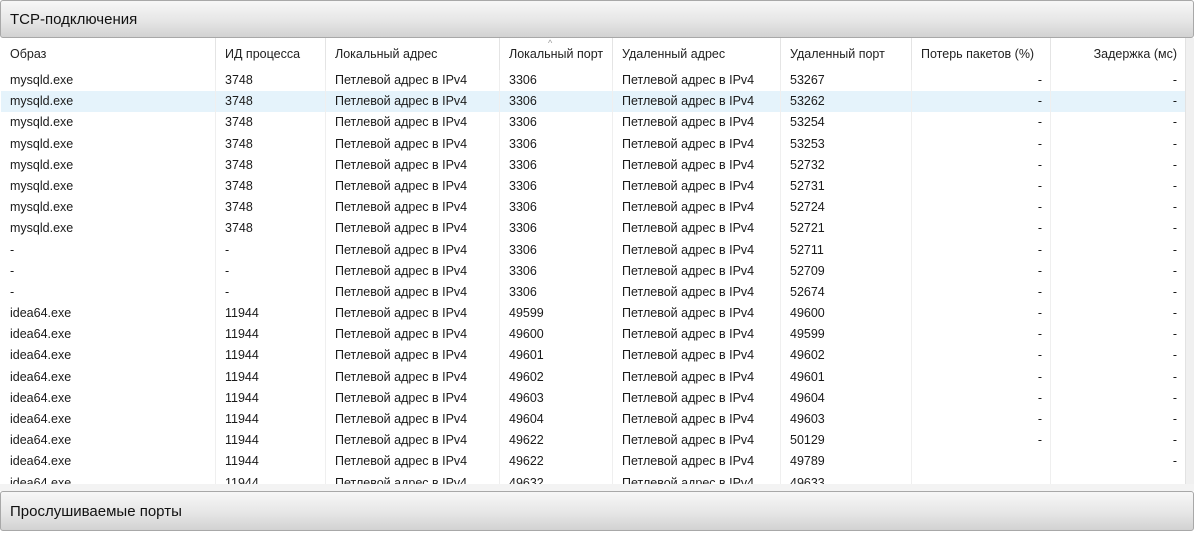 This screenshot has width=1194, height=537. What do you see at coordinates (846, 377) in the screenshot?
I see `cell-remote-port: 49601` at bounding box center [846, 377].